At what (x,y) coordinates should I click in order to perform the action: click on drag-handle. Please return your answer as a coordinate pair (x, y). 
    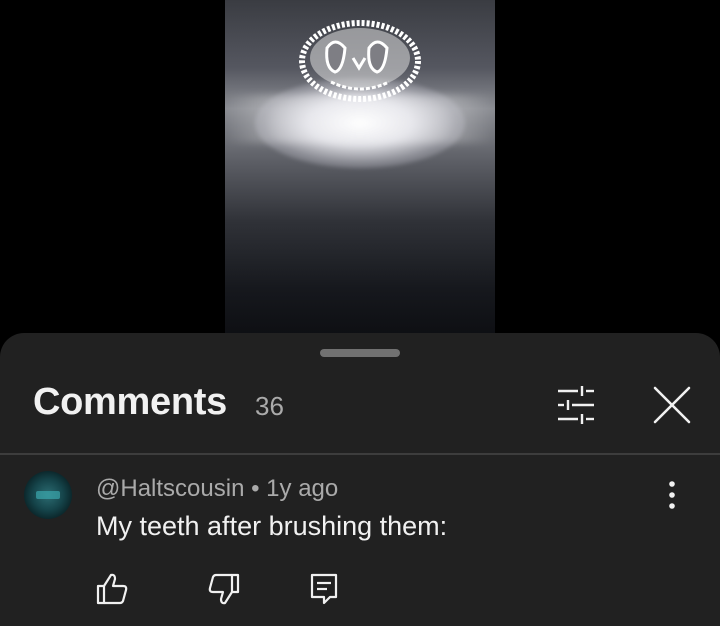
    Looking at the image, I should click on (360, 353).